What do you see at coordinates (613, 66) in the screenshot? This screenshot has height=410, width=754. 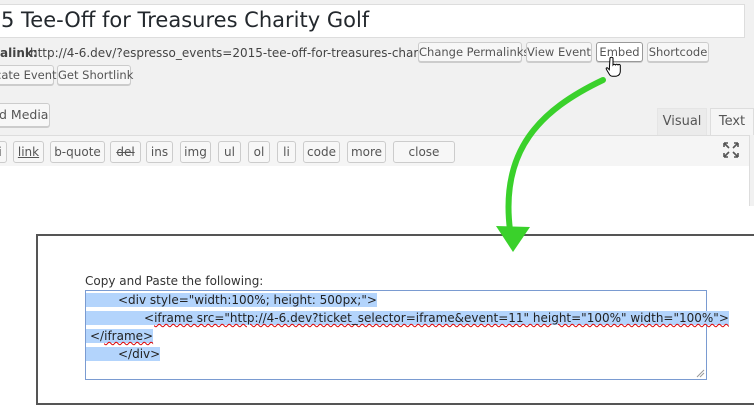 I see `hand-cursor-icon` at bounding box center [613, 66].